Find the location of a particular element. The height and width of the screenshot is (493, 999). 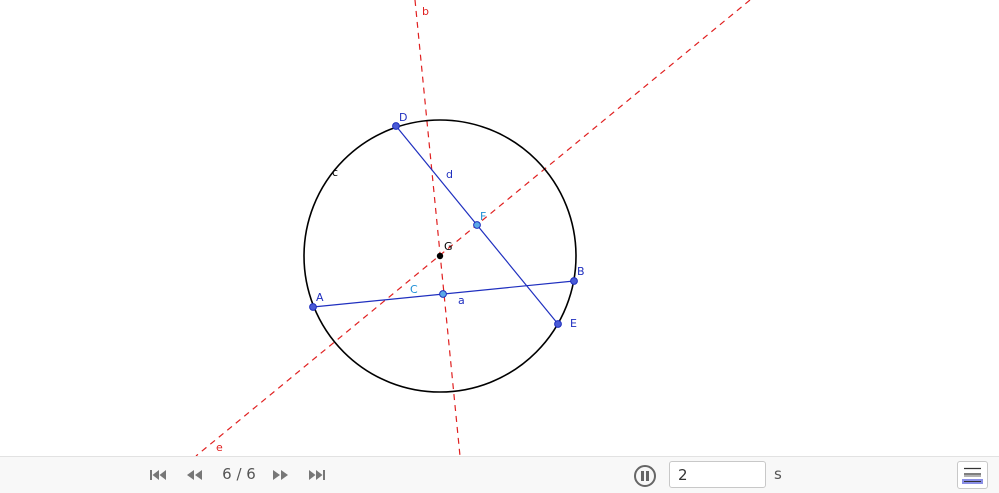

next-step-icon is located at coordinates (280, 475).